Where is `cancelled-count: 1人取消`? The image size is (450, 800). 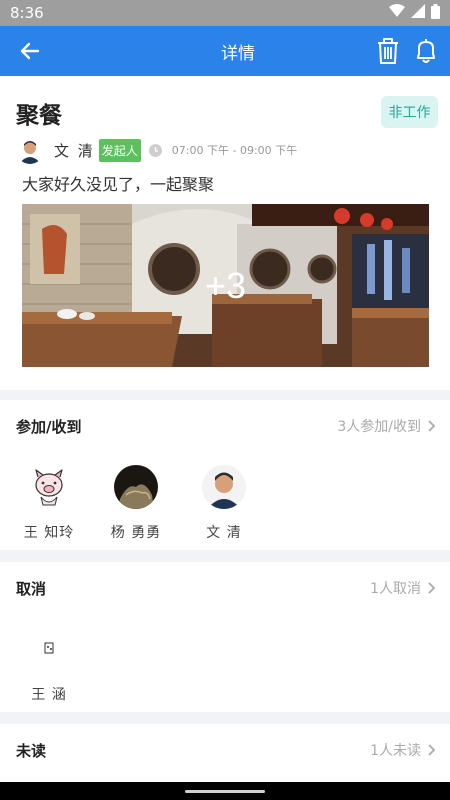
cancelled-count: 1人取消 is located at coordinates (395, 589).